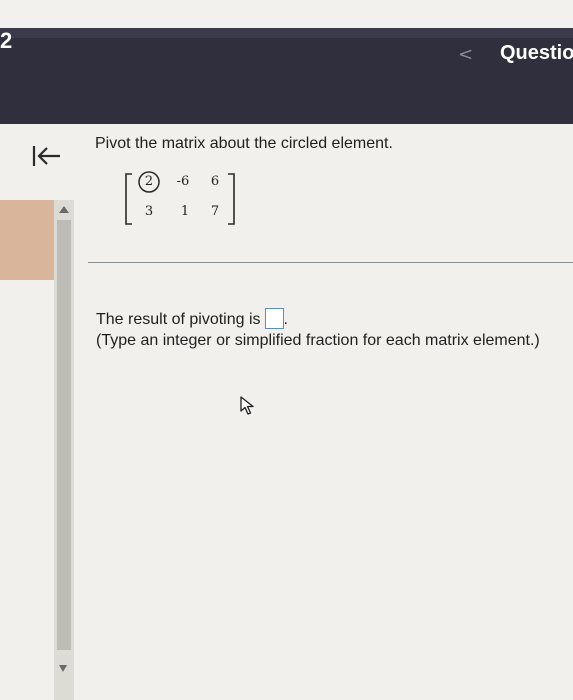 The height and width of the screenshot is (700, 573). I want to click on matrix-cell-r1c3: 6, so click(215, 181).